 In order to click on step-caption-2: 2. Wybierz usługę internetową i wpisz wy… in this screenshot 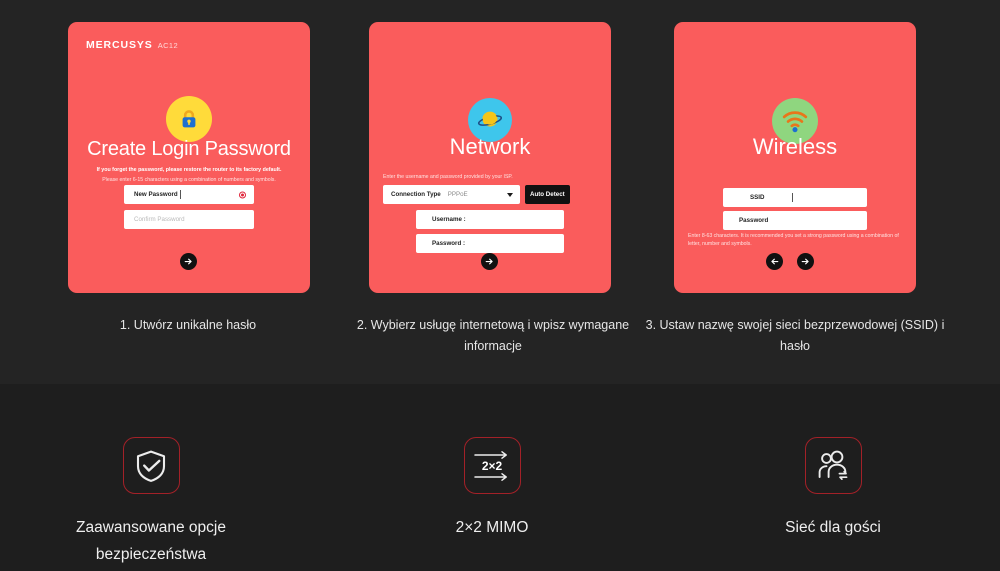, I will do `click(493, 335)`.